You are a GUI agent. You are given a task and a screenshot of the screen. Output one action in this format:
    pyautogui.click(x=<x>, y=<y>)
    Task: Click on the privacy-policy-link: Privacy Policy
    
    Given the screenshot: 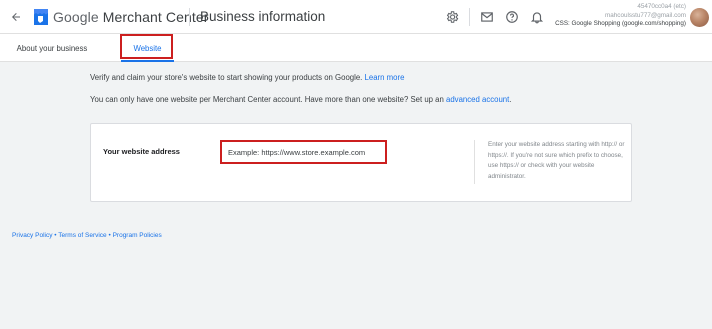 What is the action you would take?
    pyautogui.click(x=32, y=235)
    